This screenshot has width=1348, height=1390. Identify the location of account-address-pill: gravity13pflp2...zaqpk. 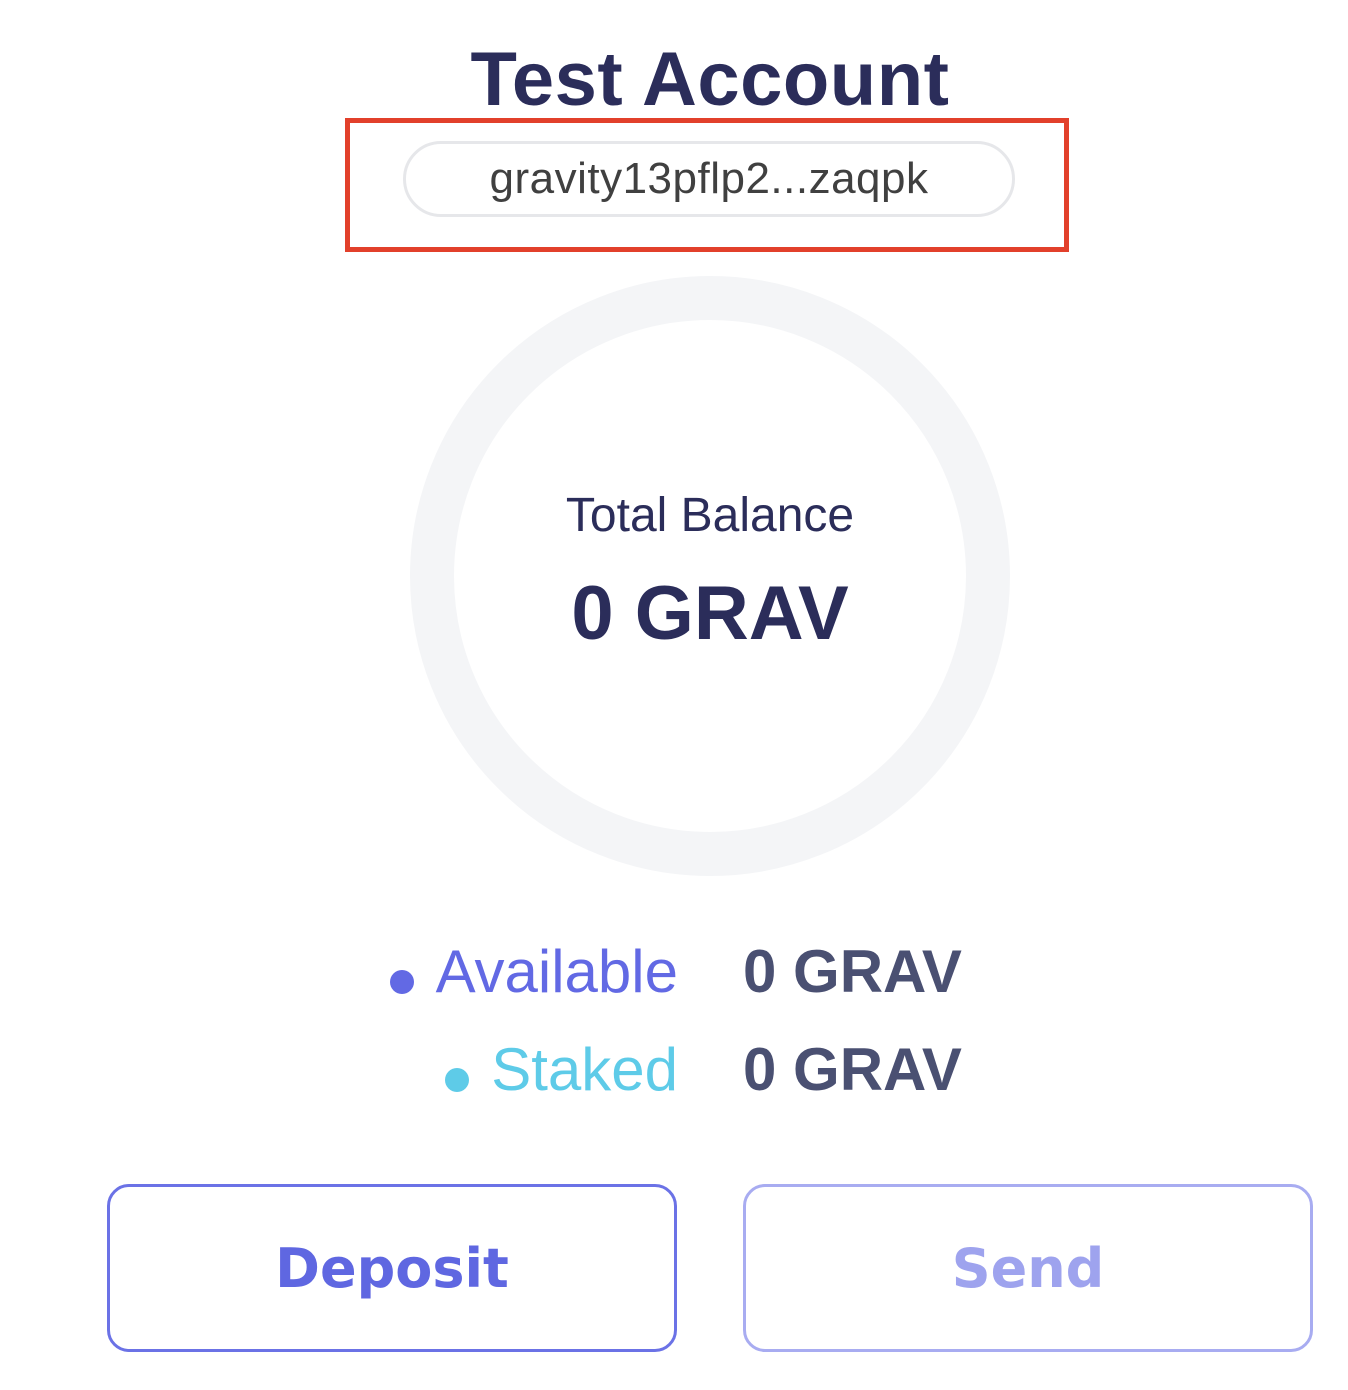
(709, 179).